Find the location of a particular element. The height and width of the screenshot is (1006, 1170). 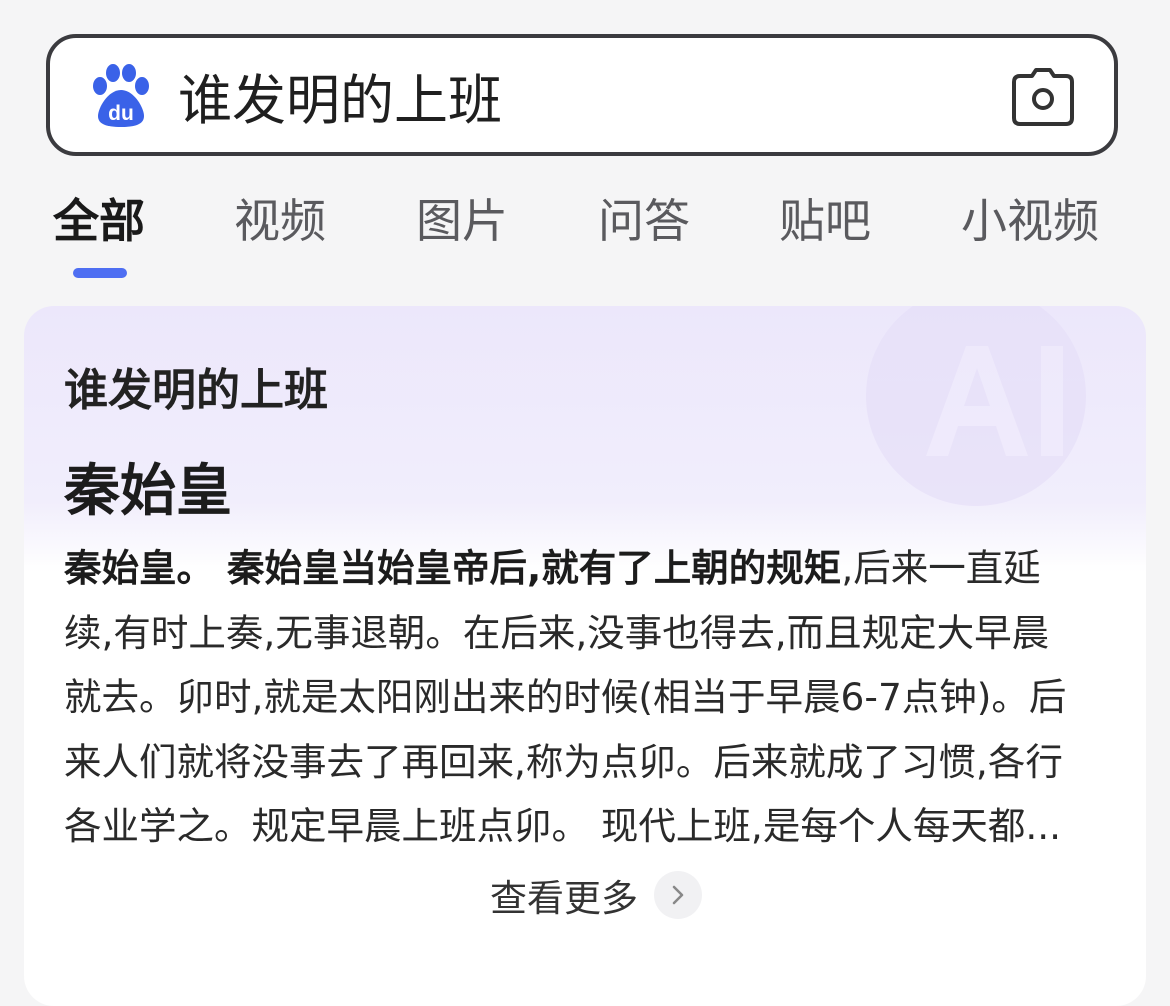

tab-short-video: 小视频 is located at coordinates (1030, 221).